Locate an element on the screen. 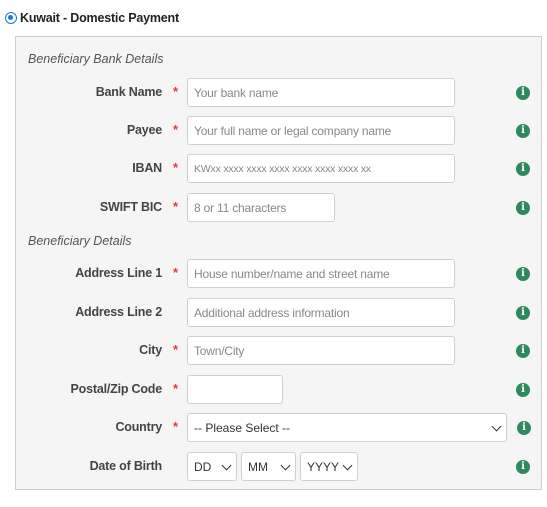 The height and width of the screenshot is (507, 547). row-date-of-birth: Date of Birth DD MM YYYY i is located at coordinates (273, 467).